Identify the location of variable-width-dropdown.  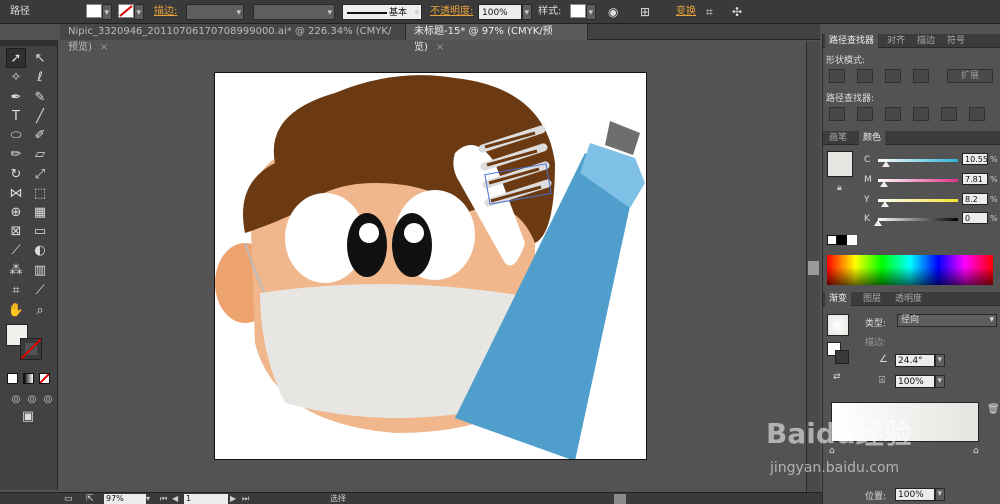
(294, 12).